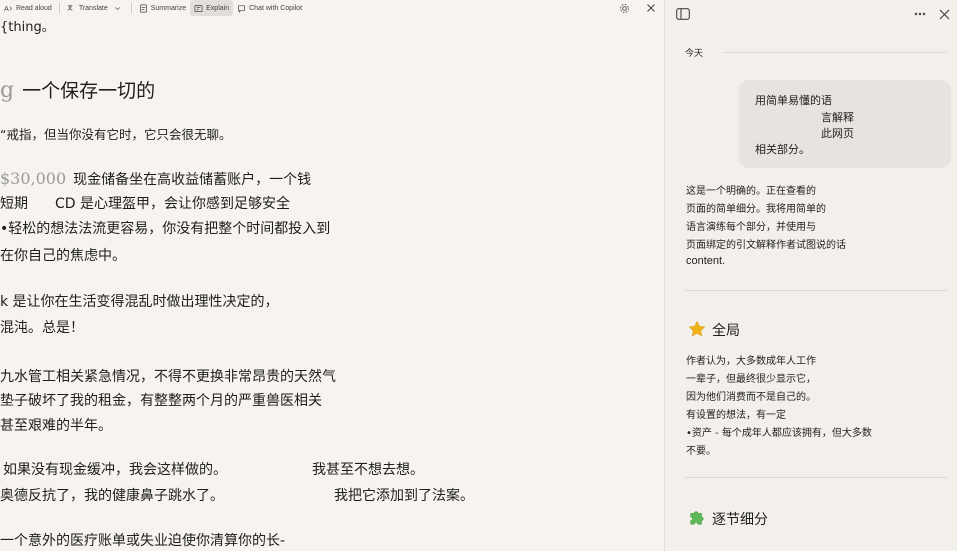 The height and width of the screenshot is (551, 957). What do you see at coordinates (27, 27) in the screenshot?
I see `article-text: {thing。` at bounding box center [27, 27].